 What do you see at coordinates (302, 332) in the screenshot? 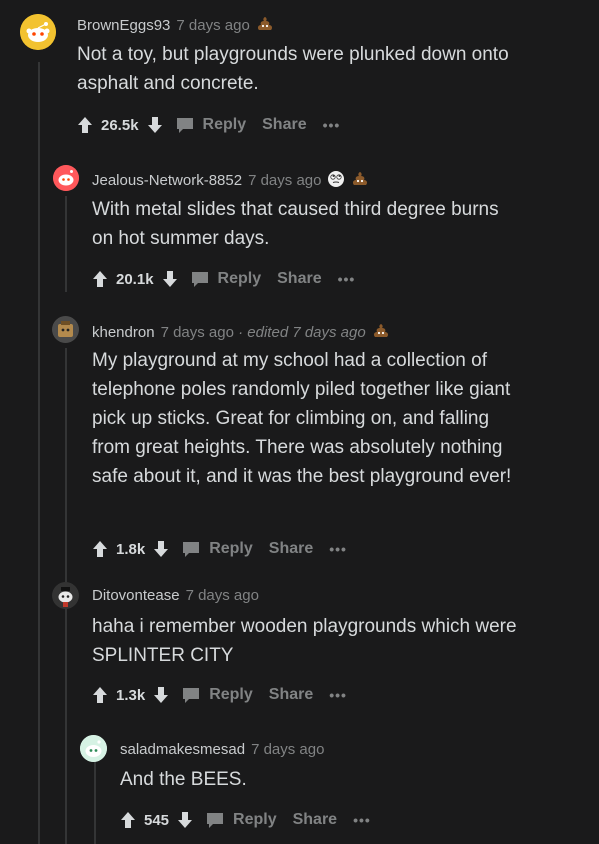
I see `edited-label: · edited 7 days ago` at bounding box center [302, 332].